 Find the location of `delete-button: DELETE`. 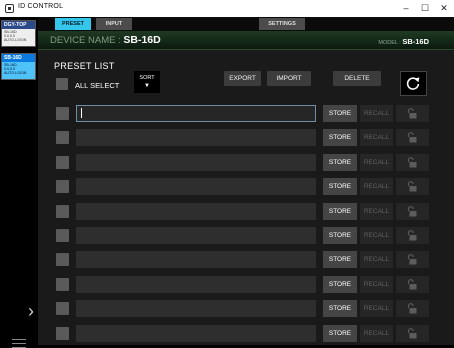

delete-button: DELETE is located at coordinates (357, 78).